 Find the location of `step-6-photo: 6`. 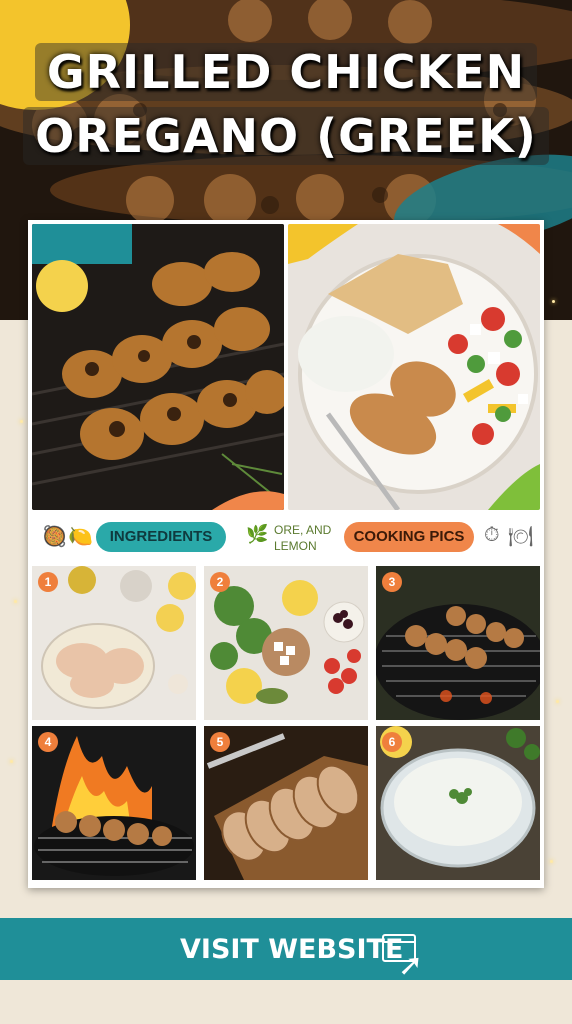

step-6-photo: 6 is located at coordinates (458, 803).